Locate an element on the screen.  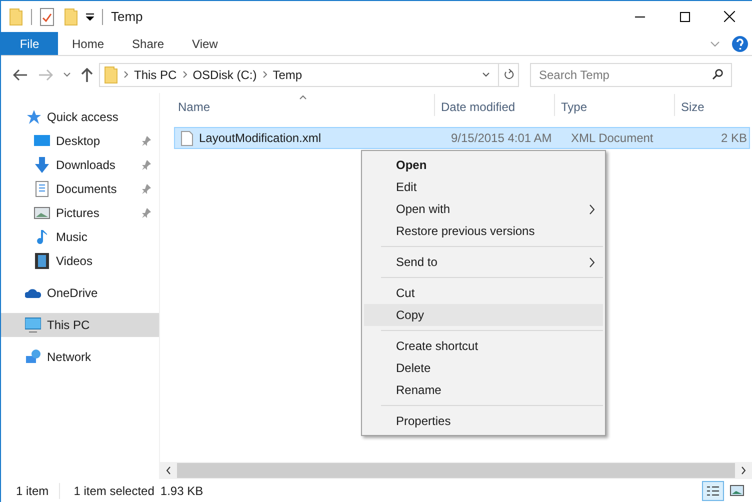
refresh-icon is located at coordinates (509, 74).